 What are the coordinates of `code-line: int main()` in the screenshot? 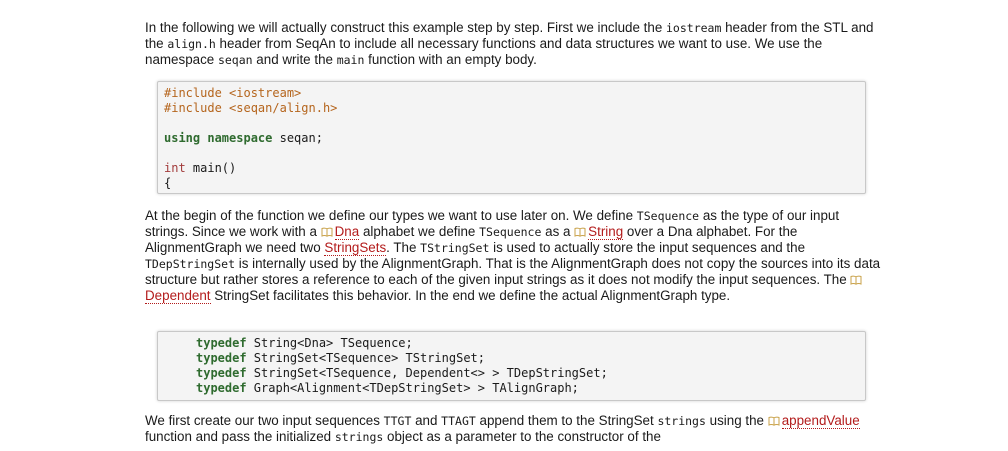 It's located at (200, 168).